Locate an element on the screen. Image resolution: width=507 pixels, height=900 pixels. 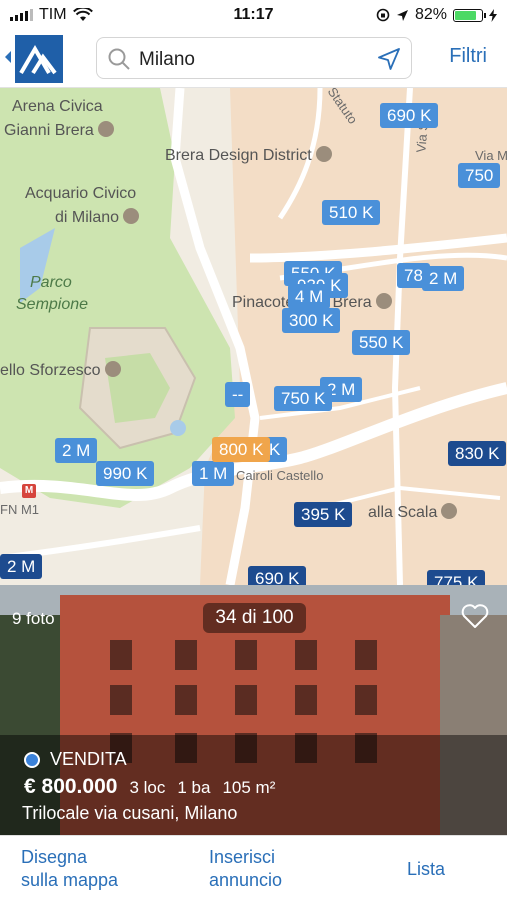
price-pin: 4 M is located at coordinates (309, 296).